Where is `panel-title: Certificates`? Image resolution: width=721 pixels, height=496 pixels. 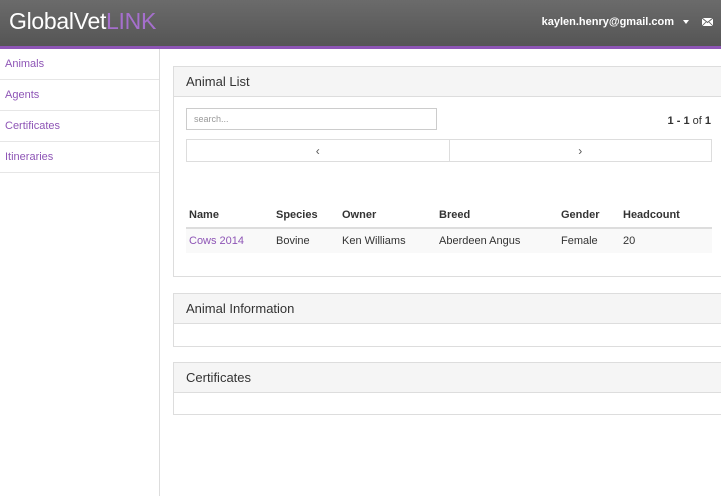
panel-title: Certificates is located at coordinates (447, 378).